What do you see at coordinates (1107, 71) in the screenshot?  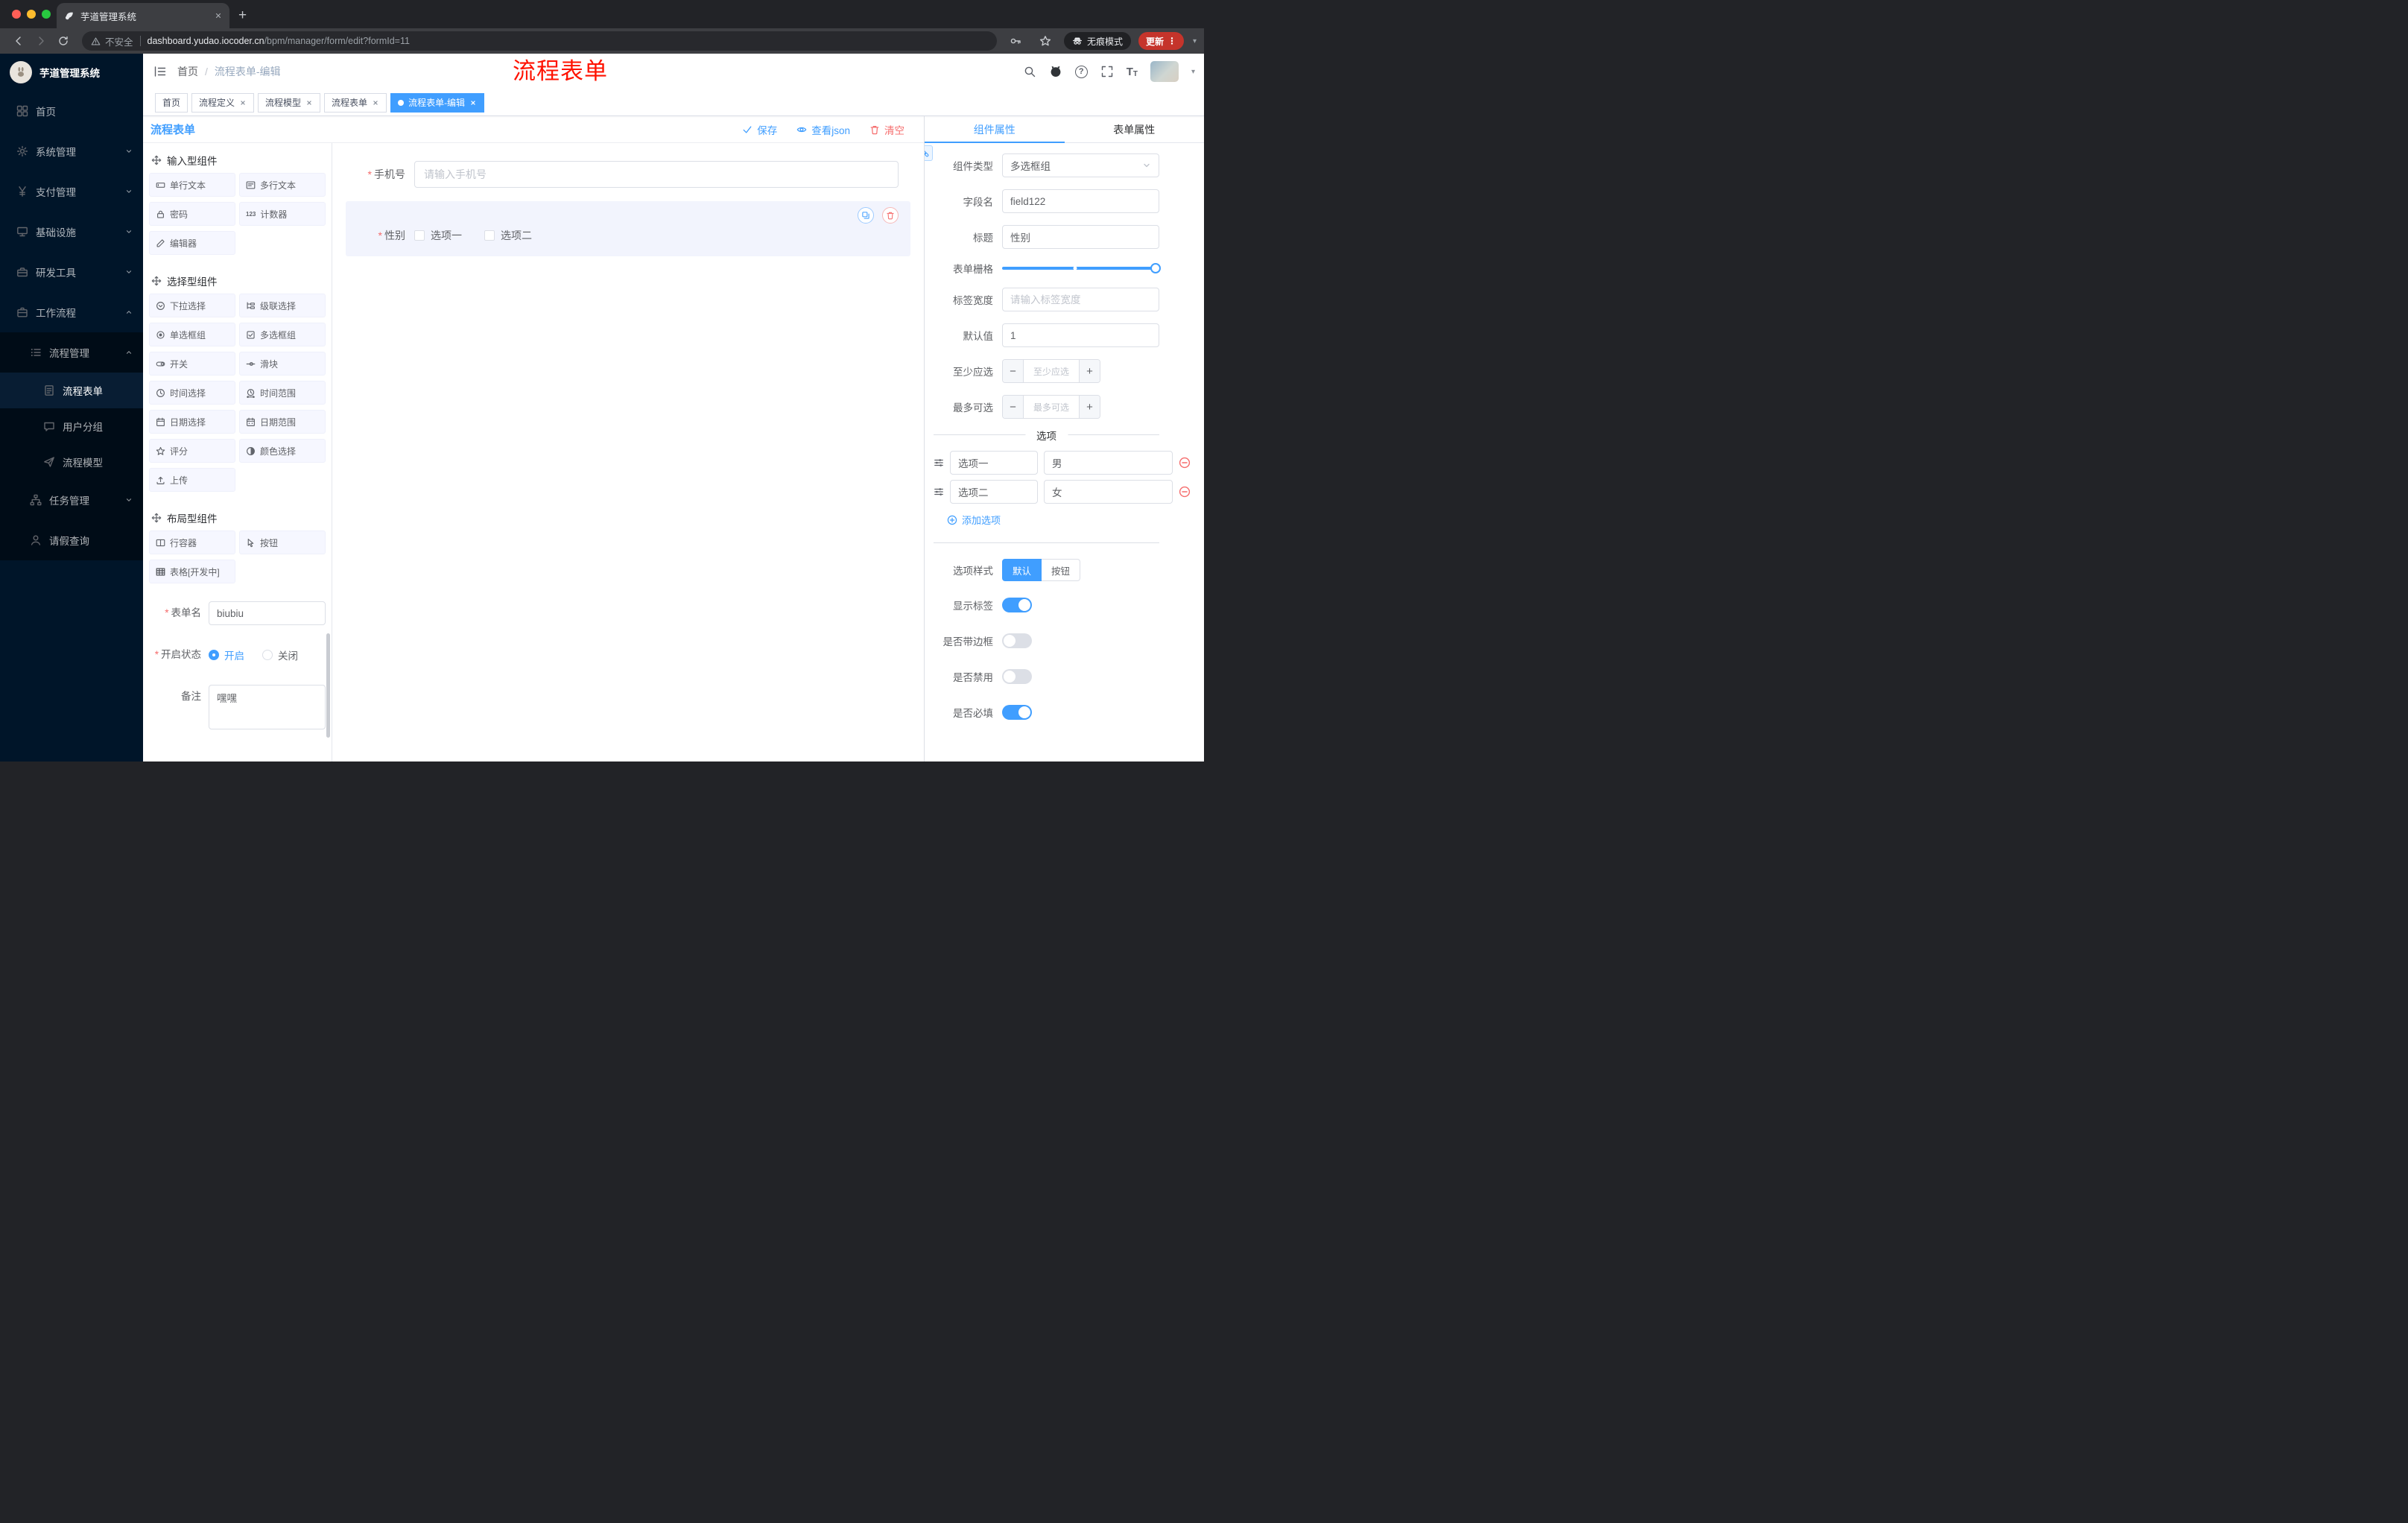 I see `fullscreen-icon` at bounding box center [1107, 71].